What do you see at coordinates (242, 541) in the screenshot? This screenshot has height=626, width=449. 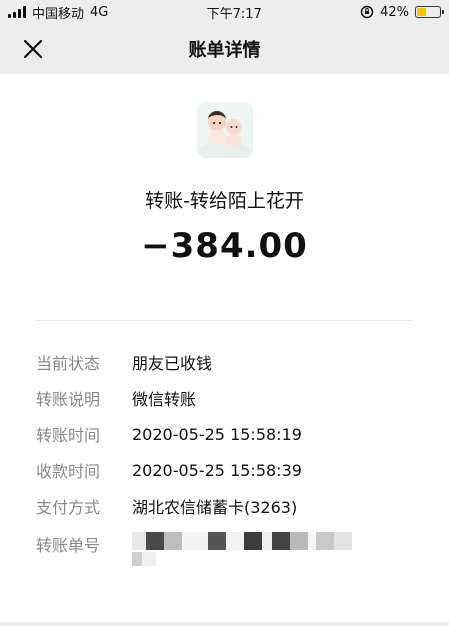 I see `pixelation-mask` at bounding box center [242, 541].